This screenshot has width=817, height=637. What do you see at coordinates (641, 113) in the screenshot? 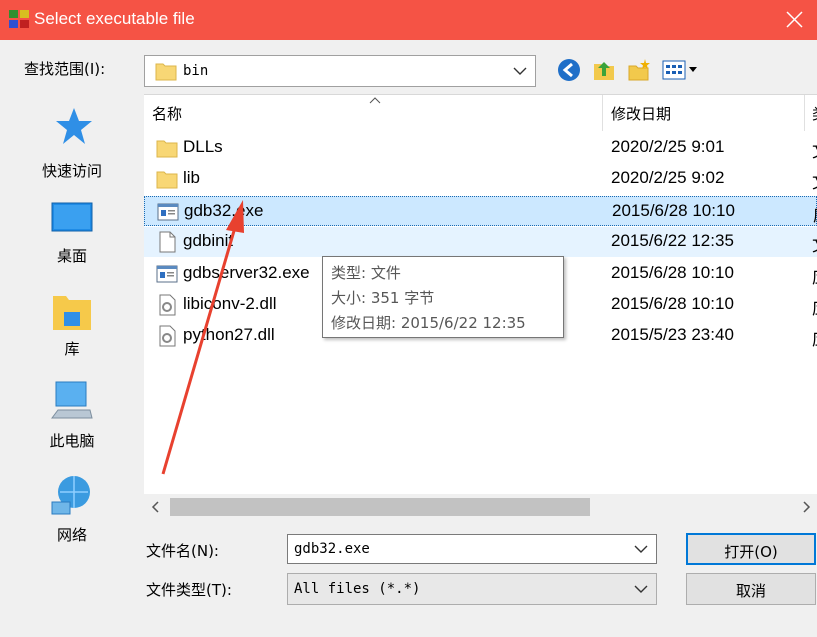
I see `column-date: 修改日期` at bounding box center [641, 113].